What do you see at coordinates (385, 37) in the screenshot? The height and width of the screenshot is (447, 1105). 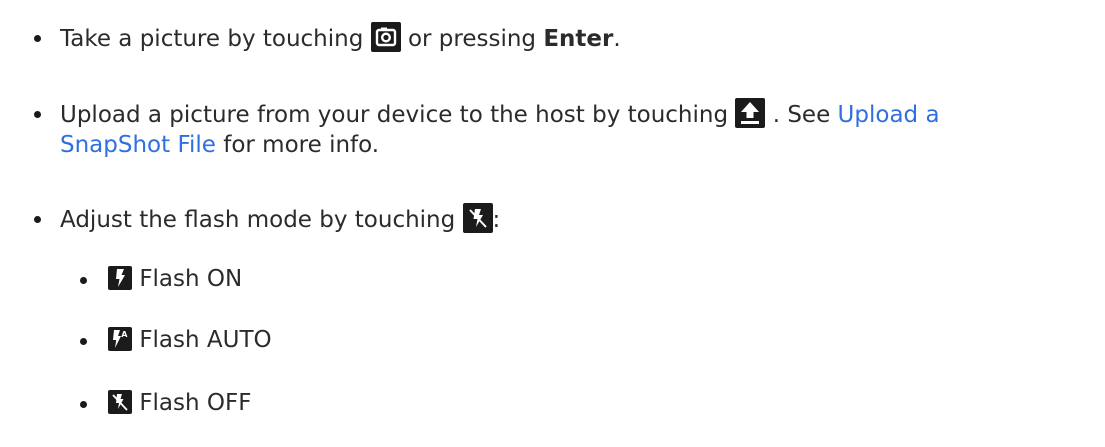 I see `camera-icon` at bounding box center [385, 37].